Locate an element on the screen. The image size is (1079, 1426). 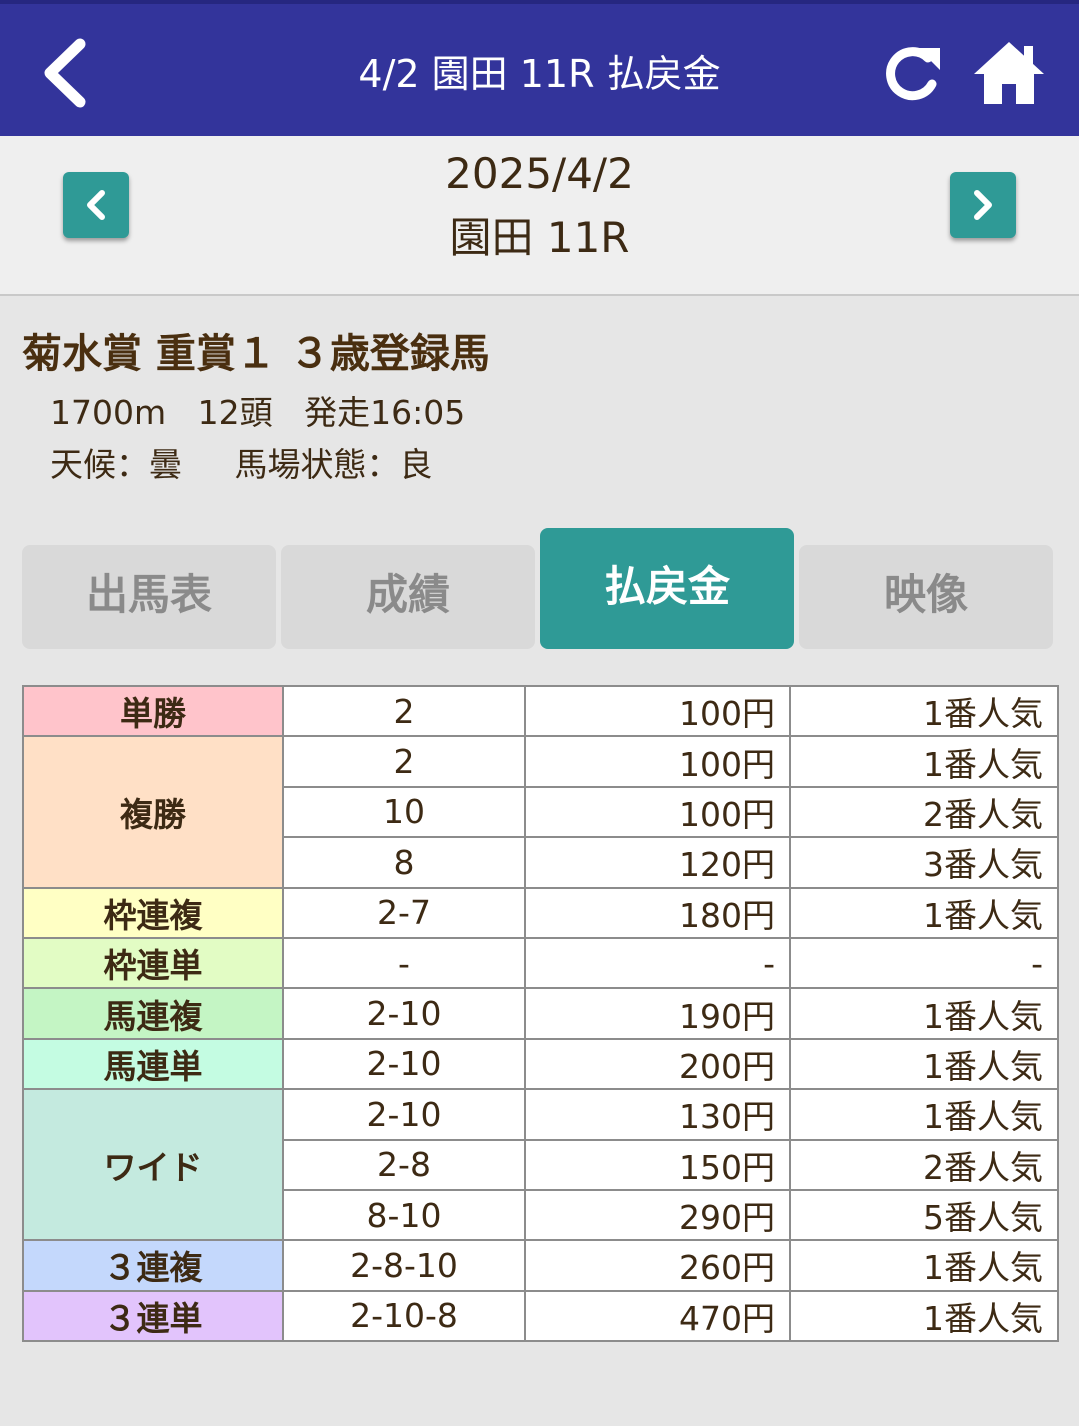
payout-amount-cell: 150円 is located at coordinates (657, 1164).